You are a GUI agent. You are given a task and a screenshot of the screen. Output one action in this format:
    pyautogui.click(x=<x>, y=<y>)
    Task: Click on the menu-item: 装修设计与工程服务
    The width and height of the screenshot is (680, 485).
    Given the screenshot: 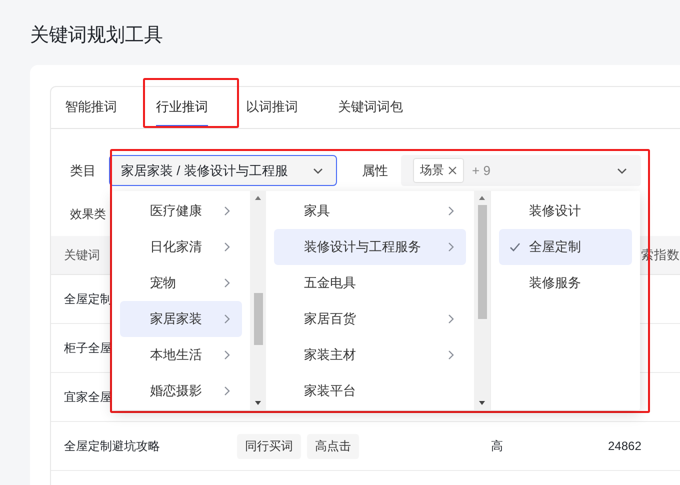 What is the action you would take?
    pyautogui.click(x=370, y=247)
    